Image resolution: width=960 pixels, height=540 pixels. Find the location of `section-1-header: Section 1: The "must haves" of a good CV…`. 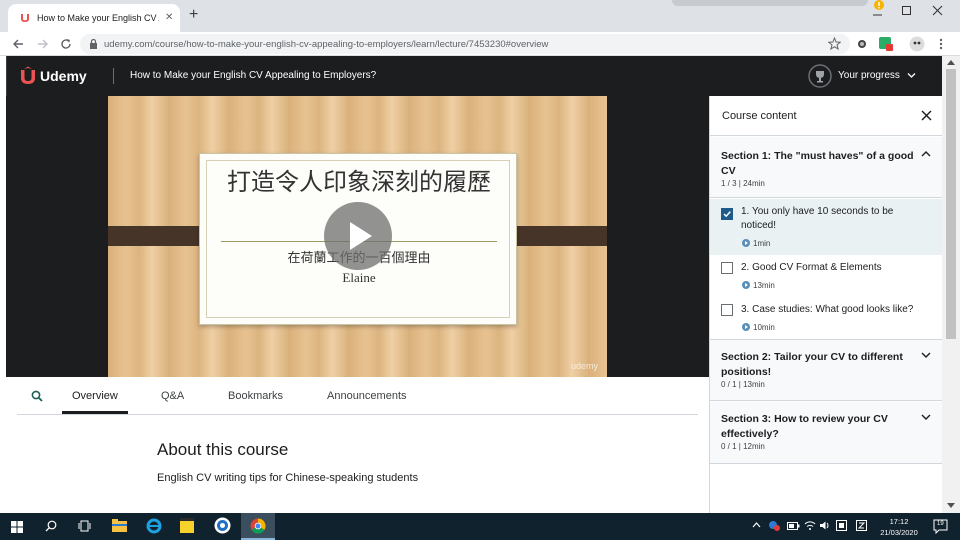

section-1-header: Section 1: The "must haves" of a good CV… is located at coordinates (826, 167).